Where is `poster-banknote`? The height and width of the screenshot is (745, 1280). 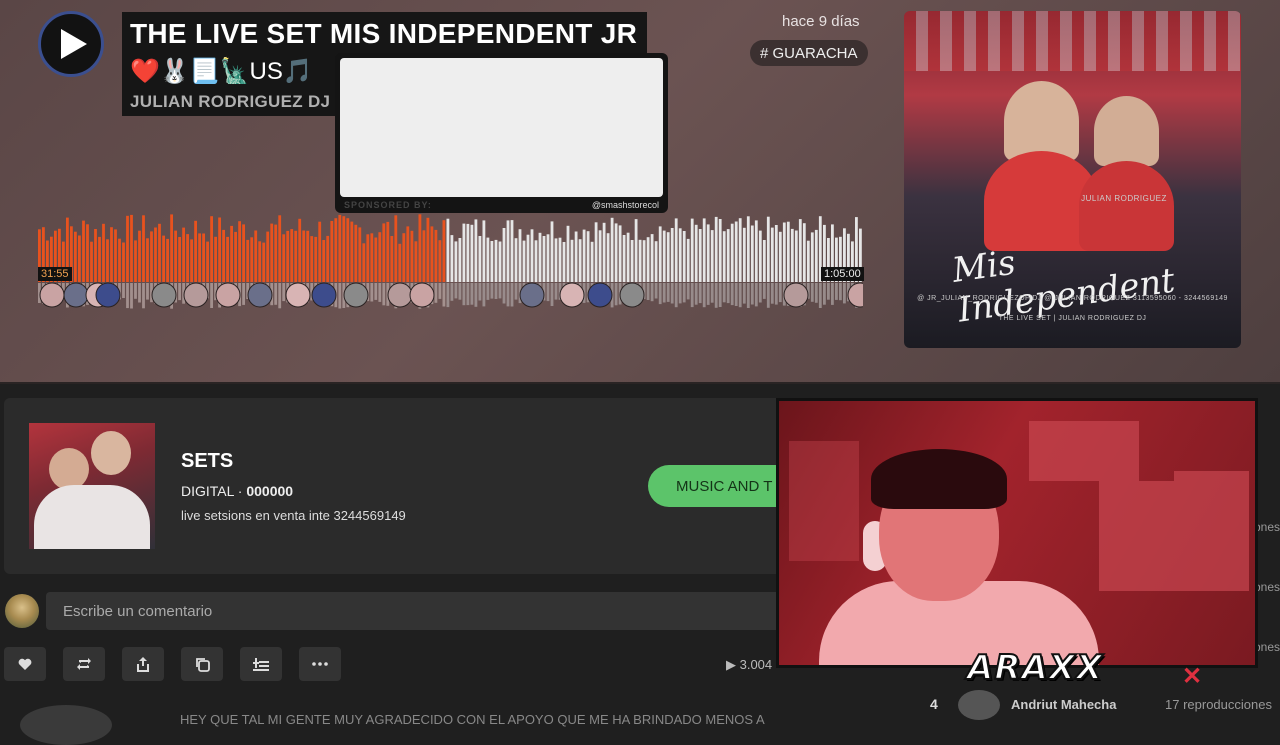
poster-banknote is located at coordinates (1084, 451).